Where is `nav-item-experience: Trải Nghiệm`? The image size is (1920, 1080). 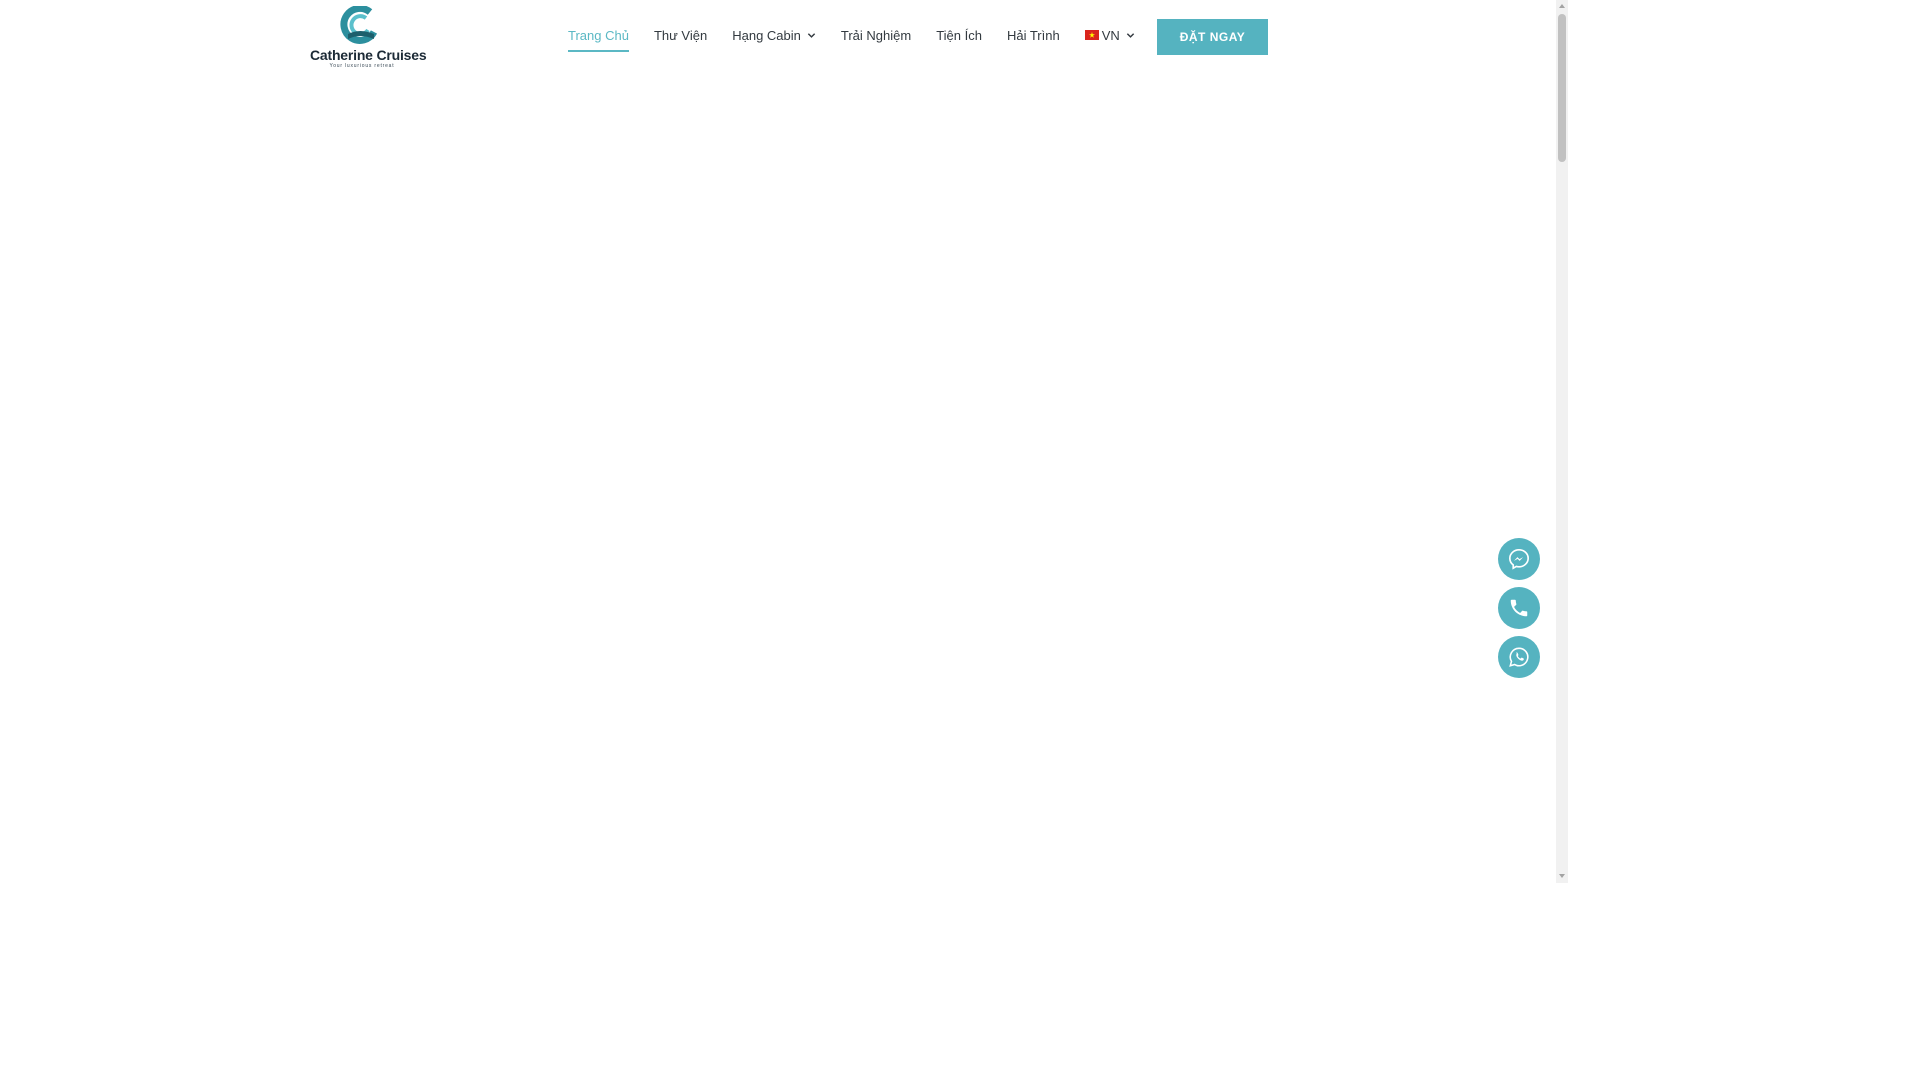
nav-item-experience: Trải Nghiệm is located at coordinates (876, 35).